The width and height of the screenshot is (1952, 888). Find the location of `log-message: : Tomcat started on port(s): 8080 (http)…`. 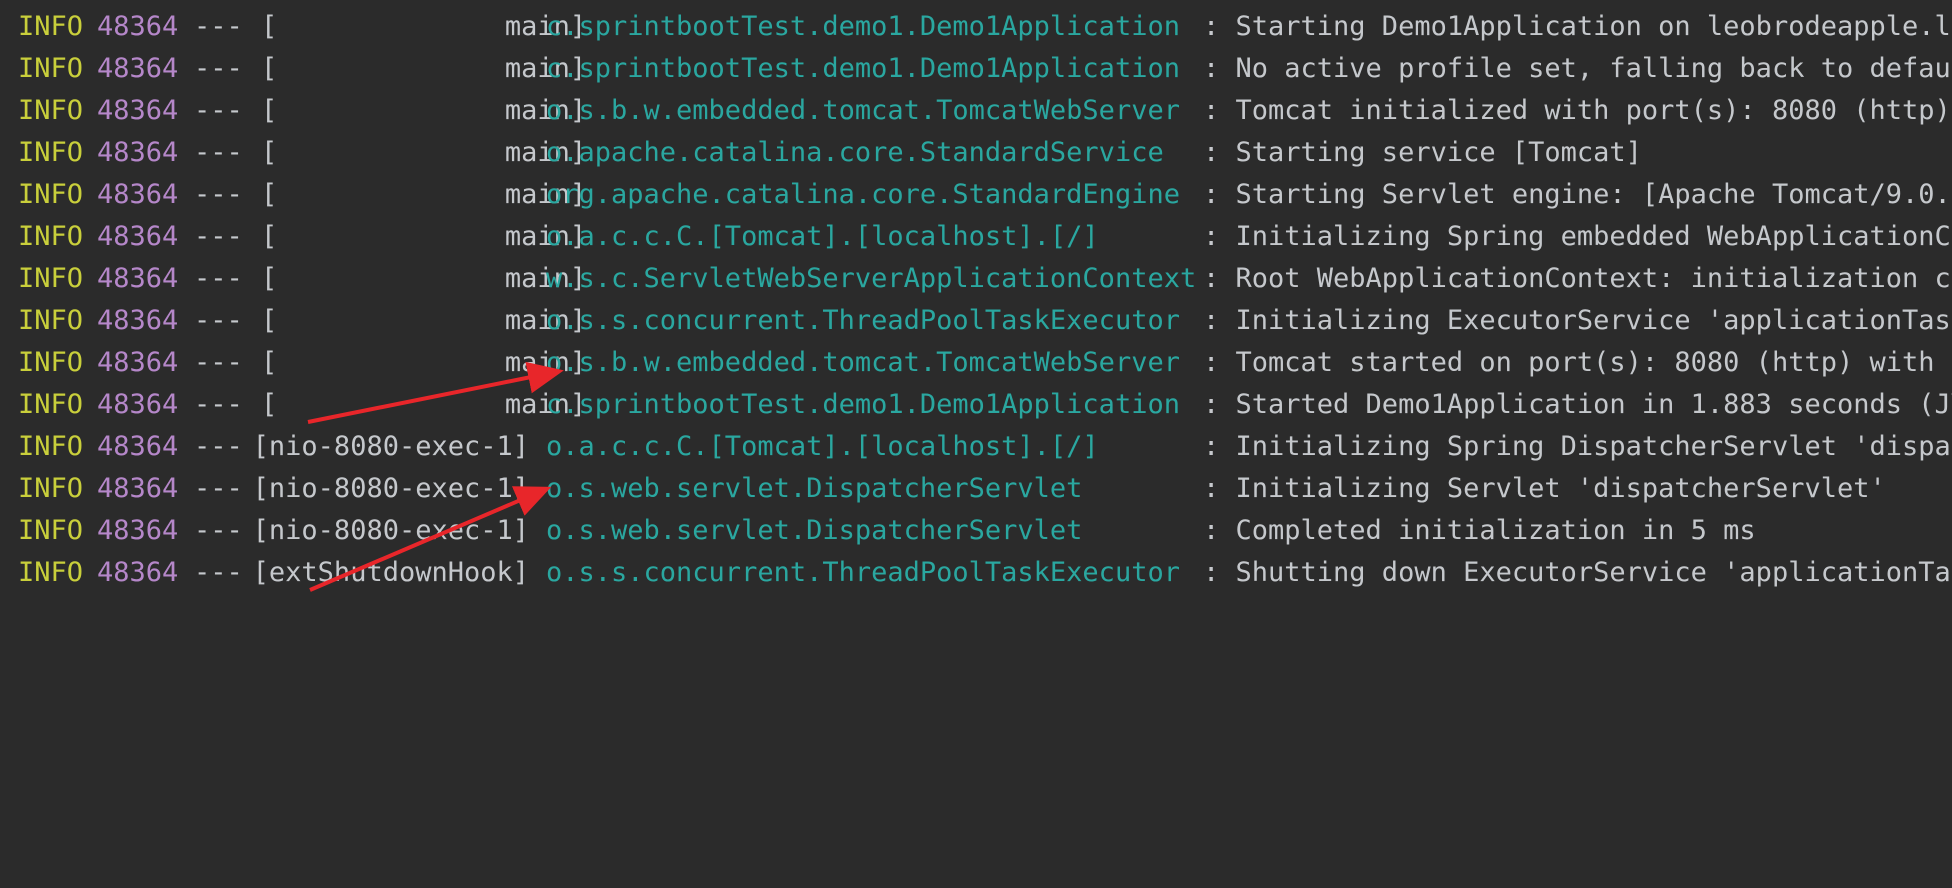

log-message: : Tomcat started on port(s): 8080 (http)… is located at coordinates (1577, 362).